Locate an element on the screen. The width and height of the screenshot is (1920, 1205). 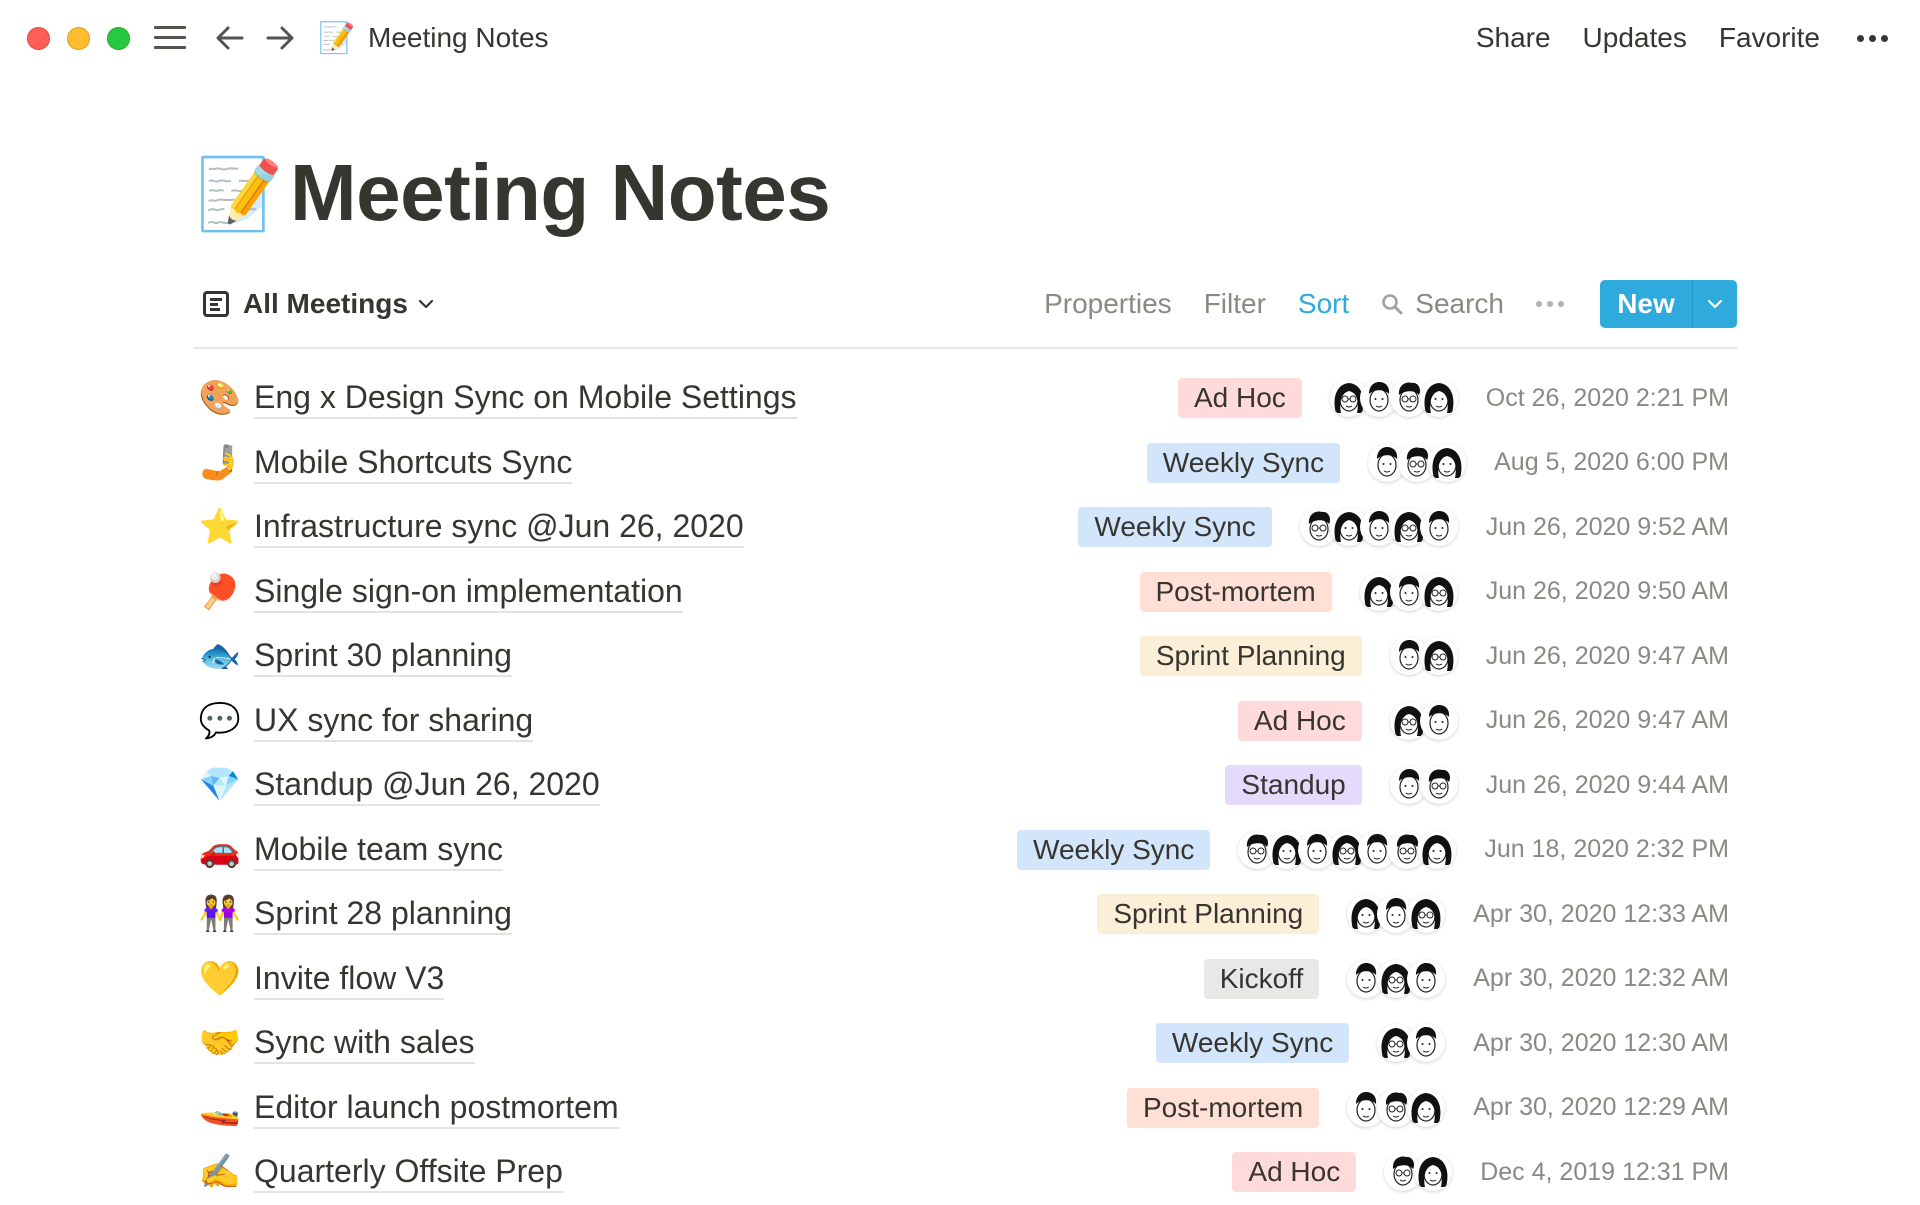
meeting-title-link: Sprint 28 planning is located at coordinates (383, 914).